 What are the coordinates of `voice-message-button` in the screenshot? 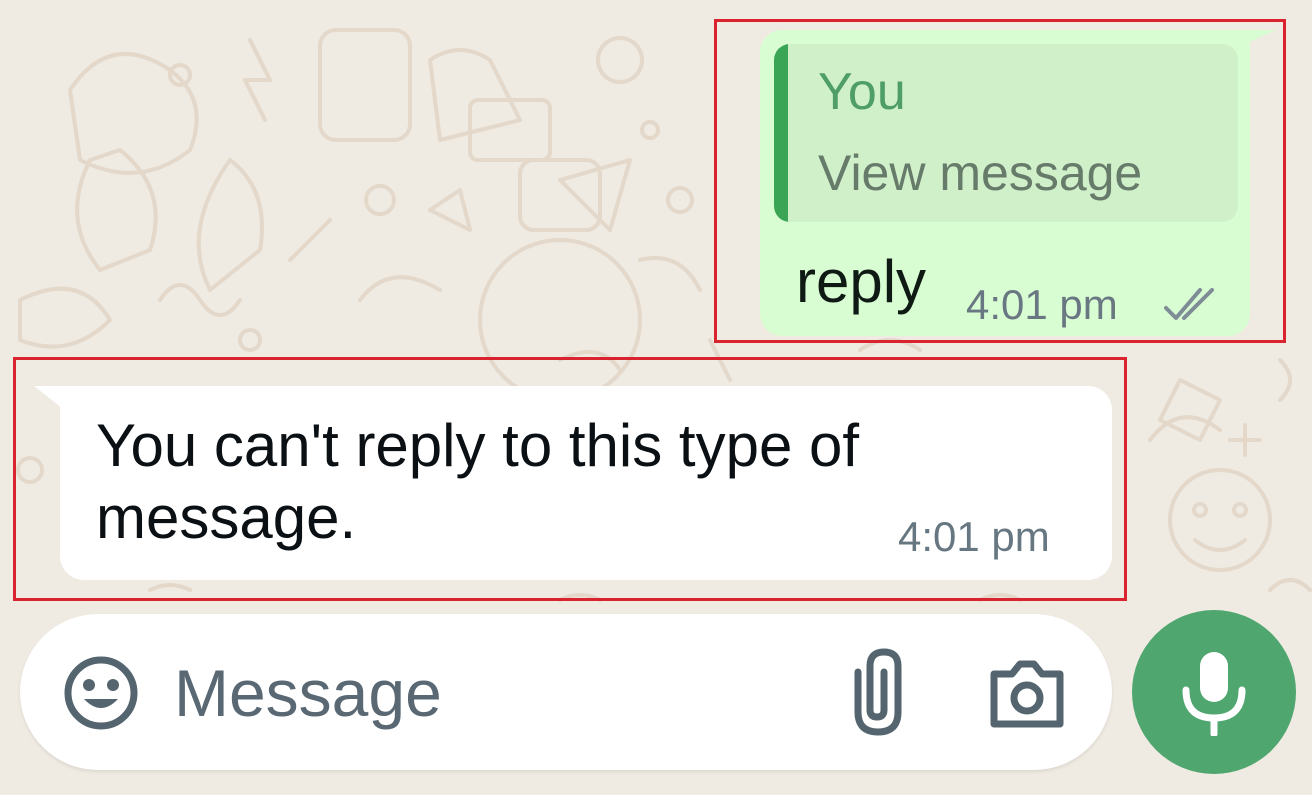 It's located at (1214, 692).